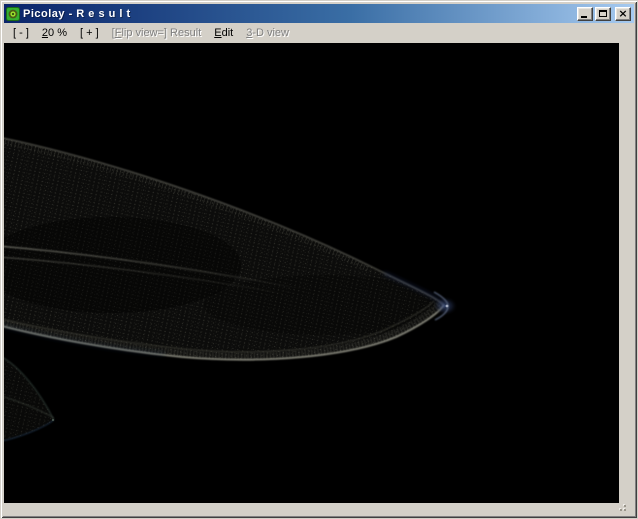 This screenshot has height=519, width=638. I want to click on maximize-button, so click(603, 13).